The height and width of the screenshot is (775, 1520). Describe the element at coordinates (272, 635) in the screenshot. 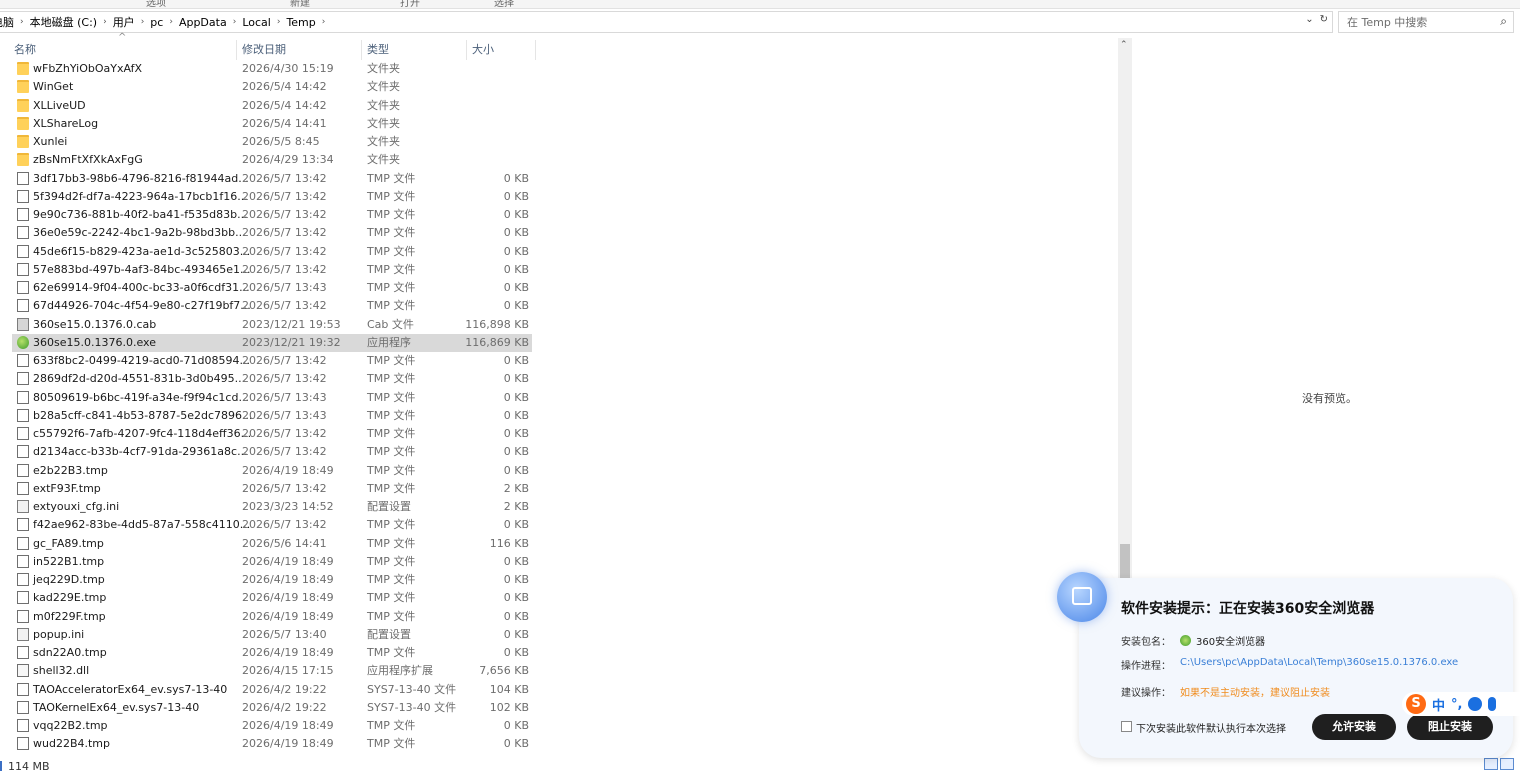

I see `file-row: popup.ini 2026/5/7 13:40 配置设置 0 KB` at that location.